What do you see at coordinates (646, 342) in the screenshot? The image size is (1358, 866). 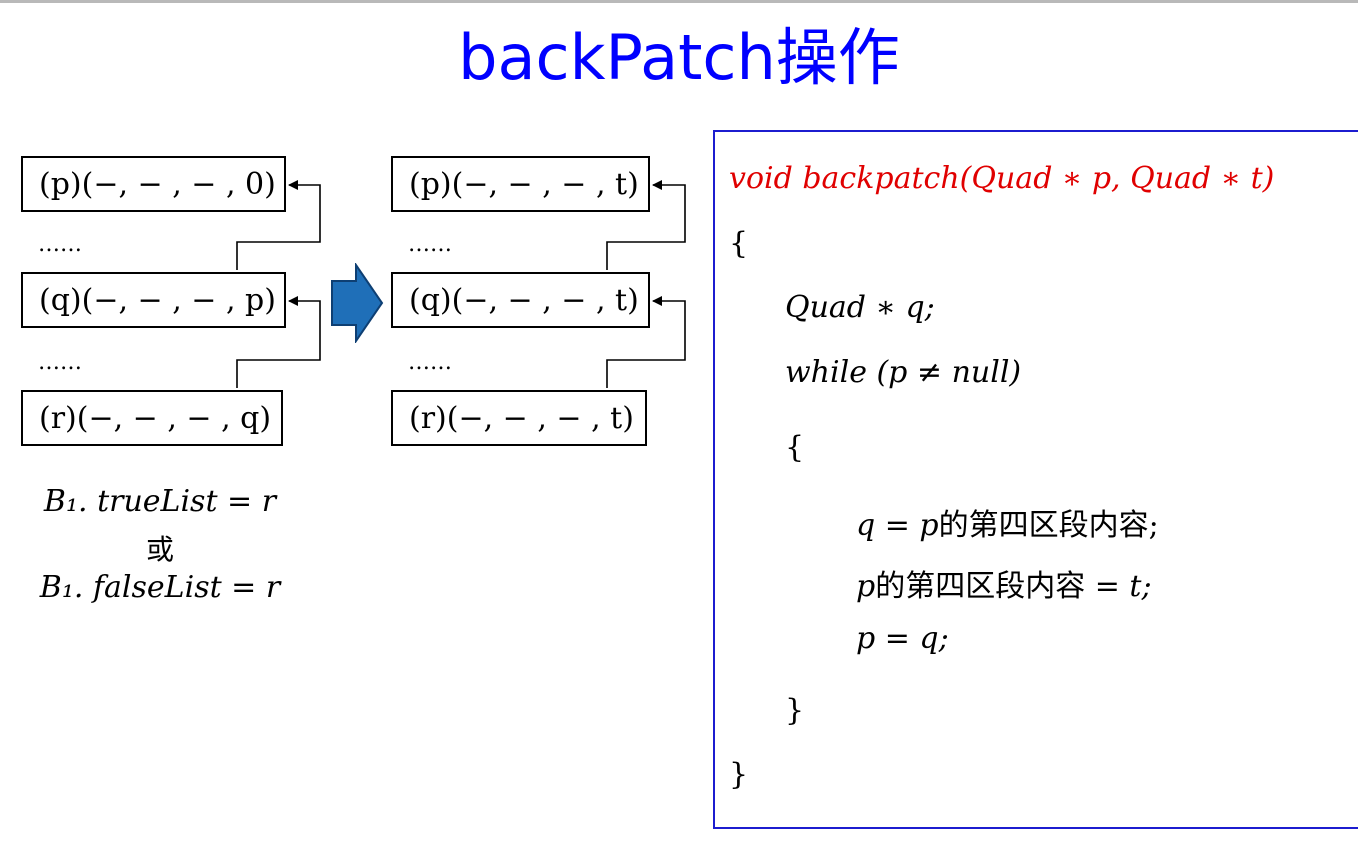 I see `link-r-to-q-after` at bounding box center [646, 342].